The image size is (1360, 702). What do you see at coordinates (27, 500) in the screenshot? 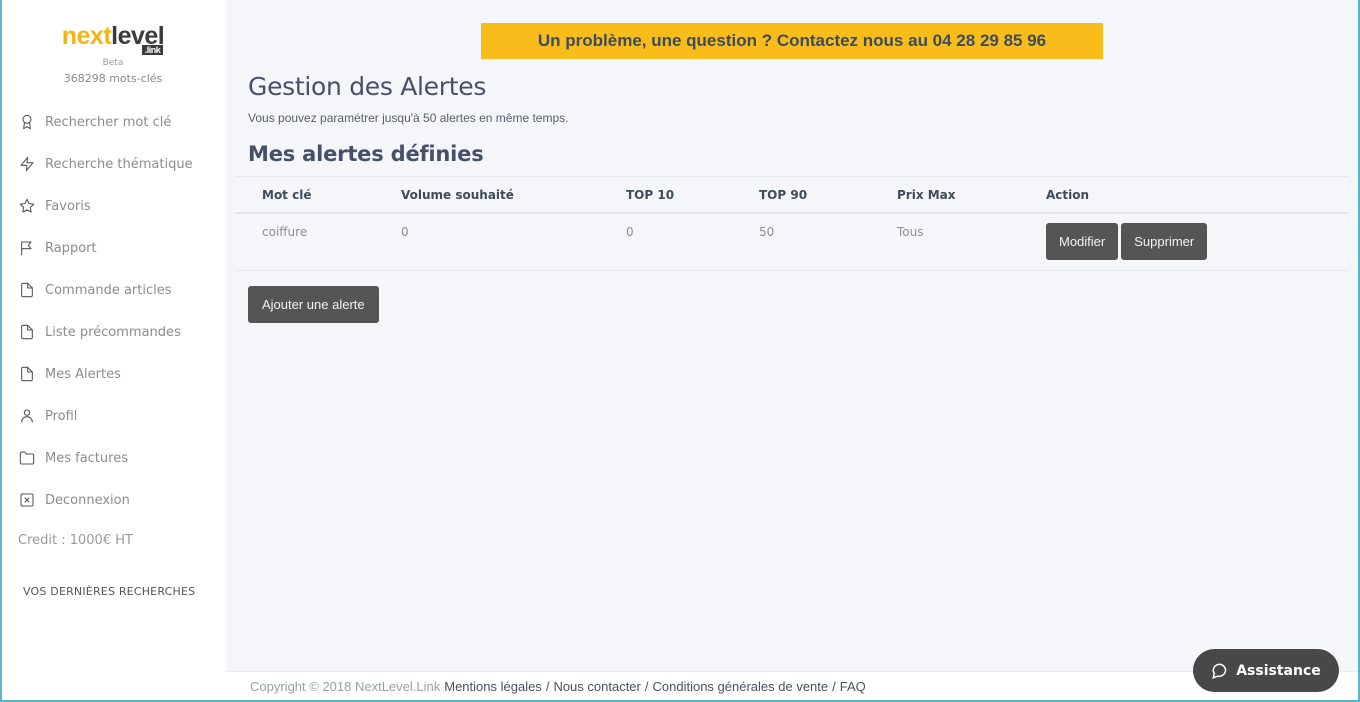
I see `close-box-icon` at bounding box center [27, 500].